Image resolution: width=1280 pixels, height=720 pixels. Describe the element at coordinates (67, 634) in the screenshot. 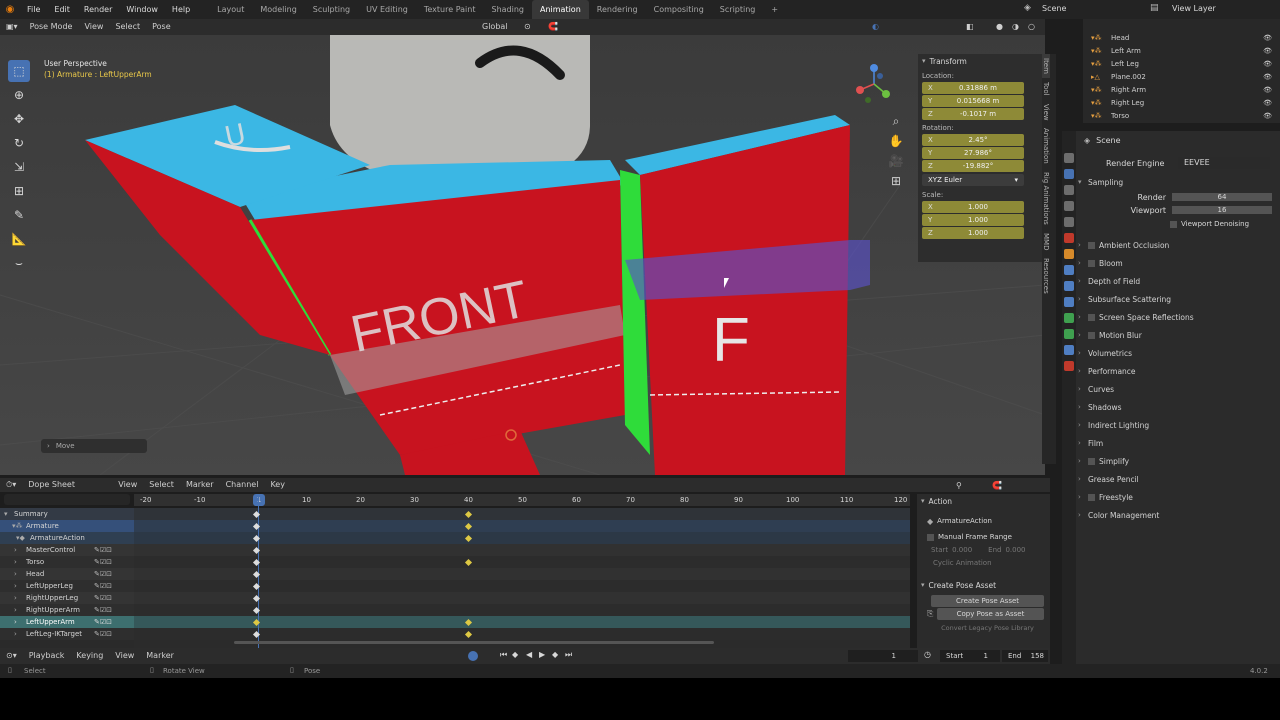

I see `channel-group: › LeftLeg-IKTarget ✎☑⊡` at that location.